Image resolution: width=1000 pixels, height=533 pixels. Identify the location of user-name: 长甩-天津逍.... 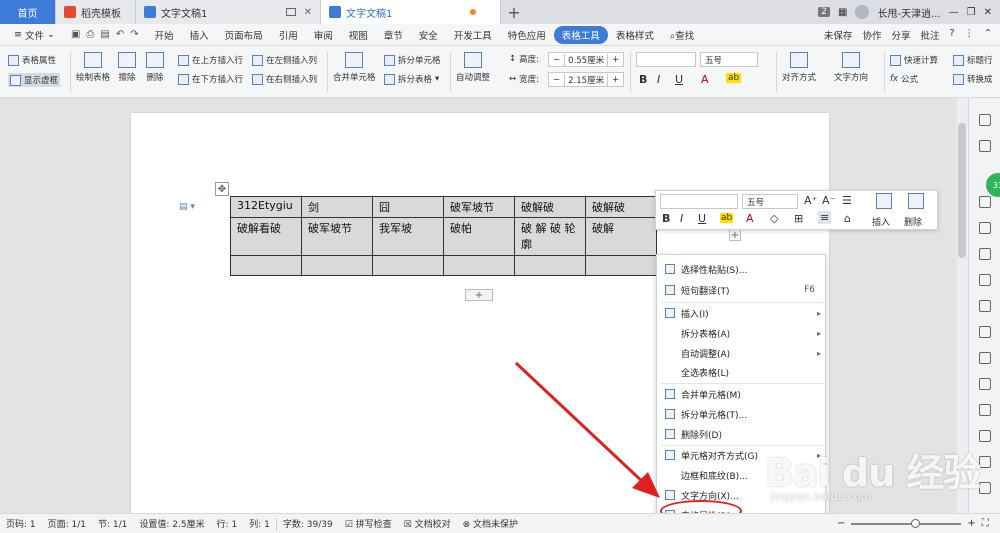
(908, 12).